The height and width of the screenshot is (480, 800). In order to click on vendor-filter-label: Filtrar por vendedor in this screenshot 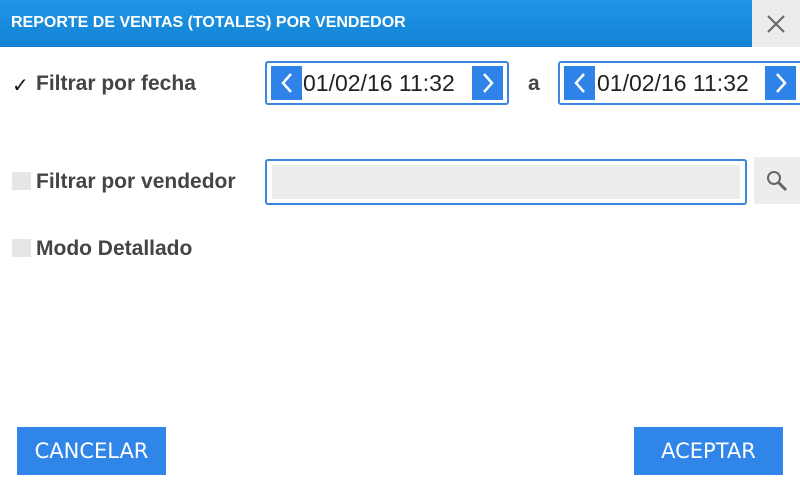, I will do `click(136, 181)`.